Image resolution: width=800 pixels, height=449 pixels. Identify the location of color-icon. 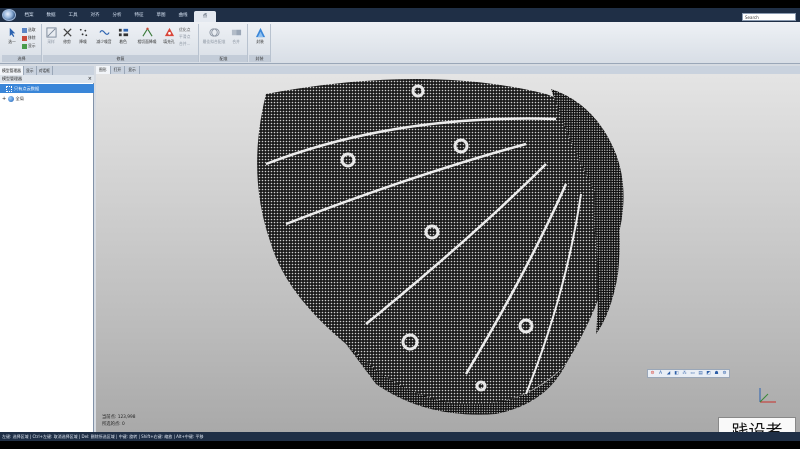
(123, 32).